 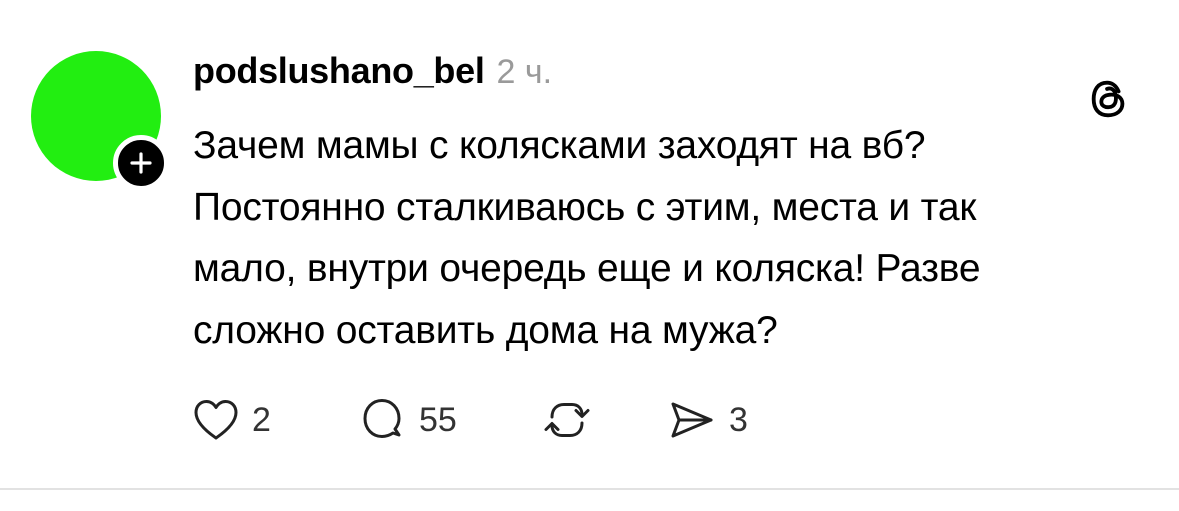 I want to click on repost-icon, so click(x=567, y=420).